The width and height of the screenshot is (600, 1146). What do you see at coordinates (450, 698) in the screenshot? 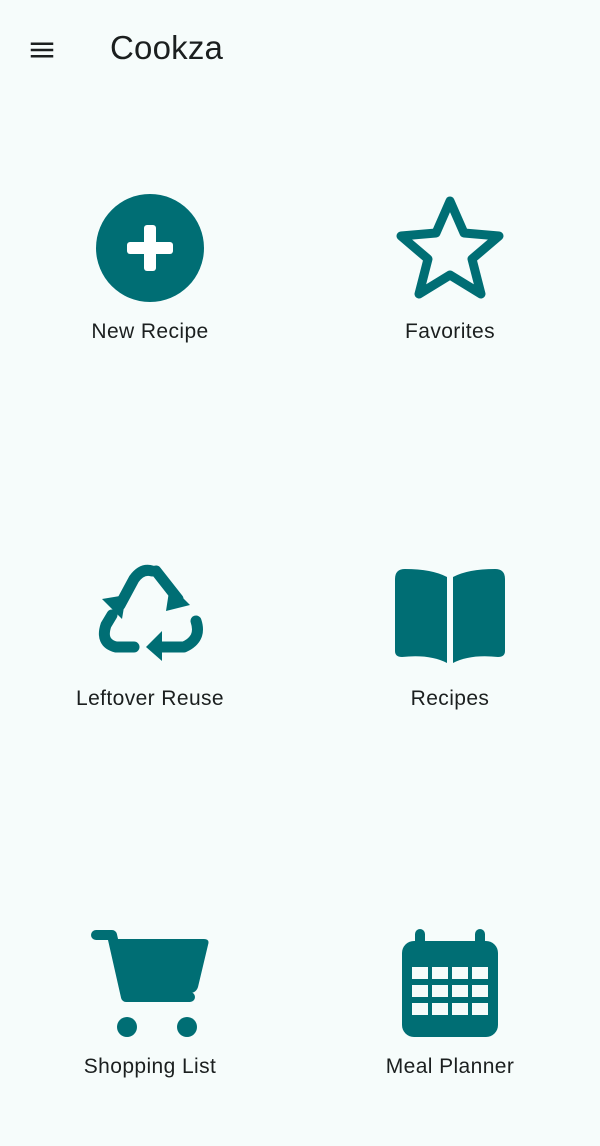
I see `recipes-label: Recipes` at bounding box center [450, 698].